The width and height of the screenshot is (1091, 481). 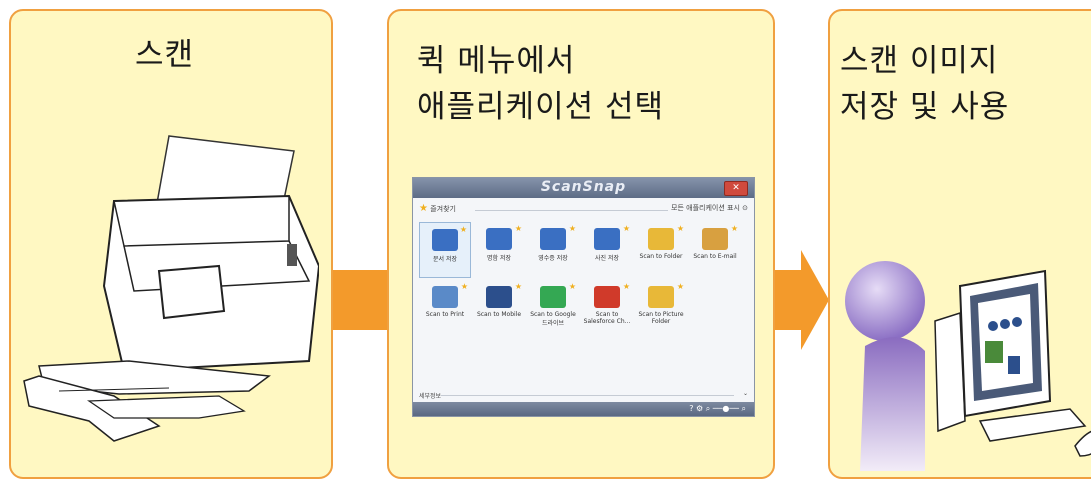 I want to click on window-titlebar: ScanSnap ✕, so click(x=583, y=188).